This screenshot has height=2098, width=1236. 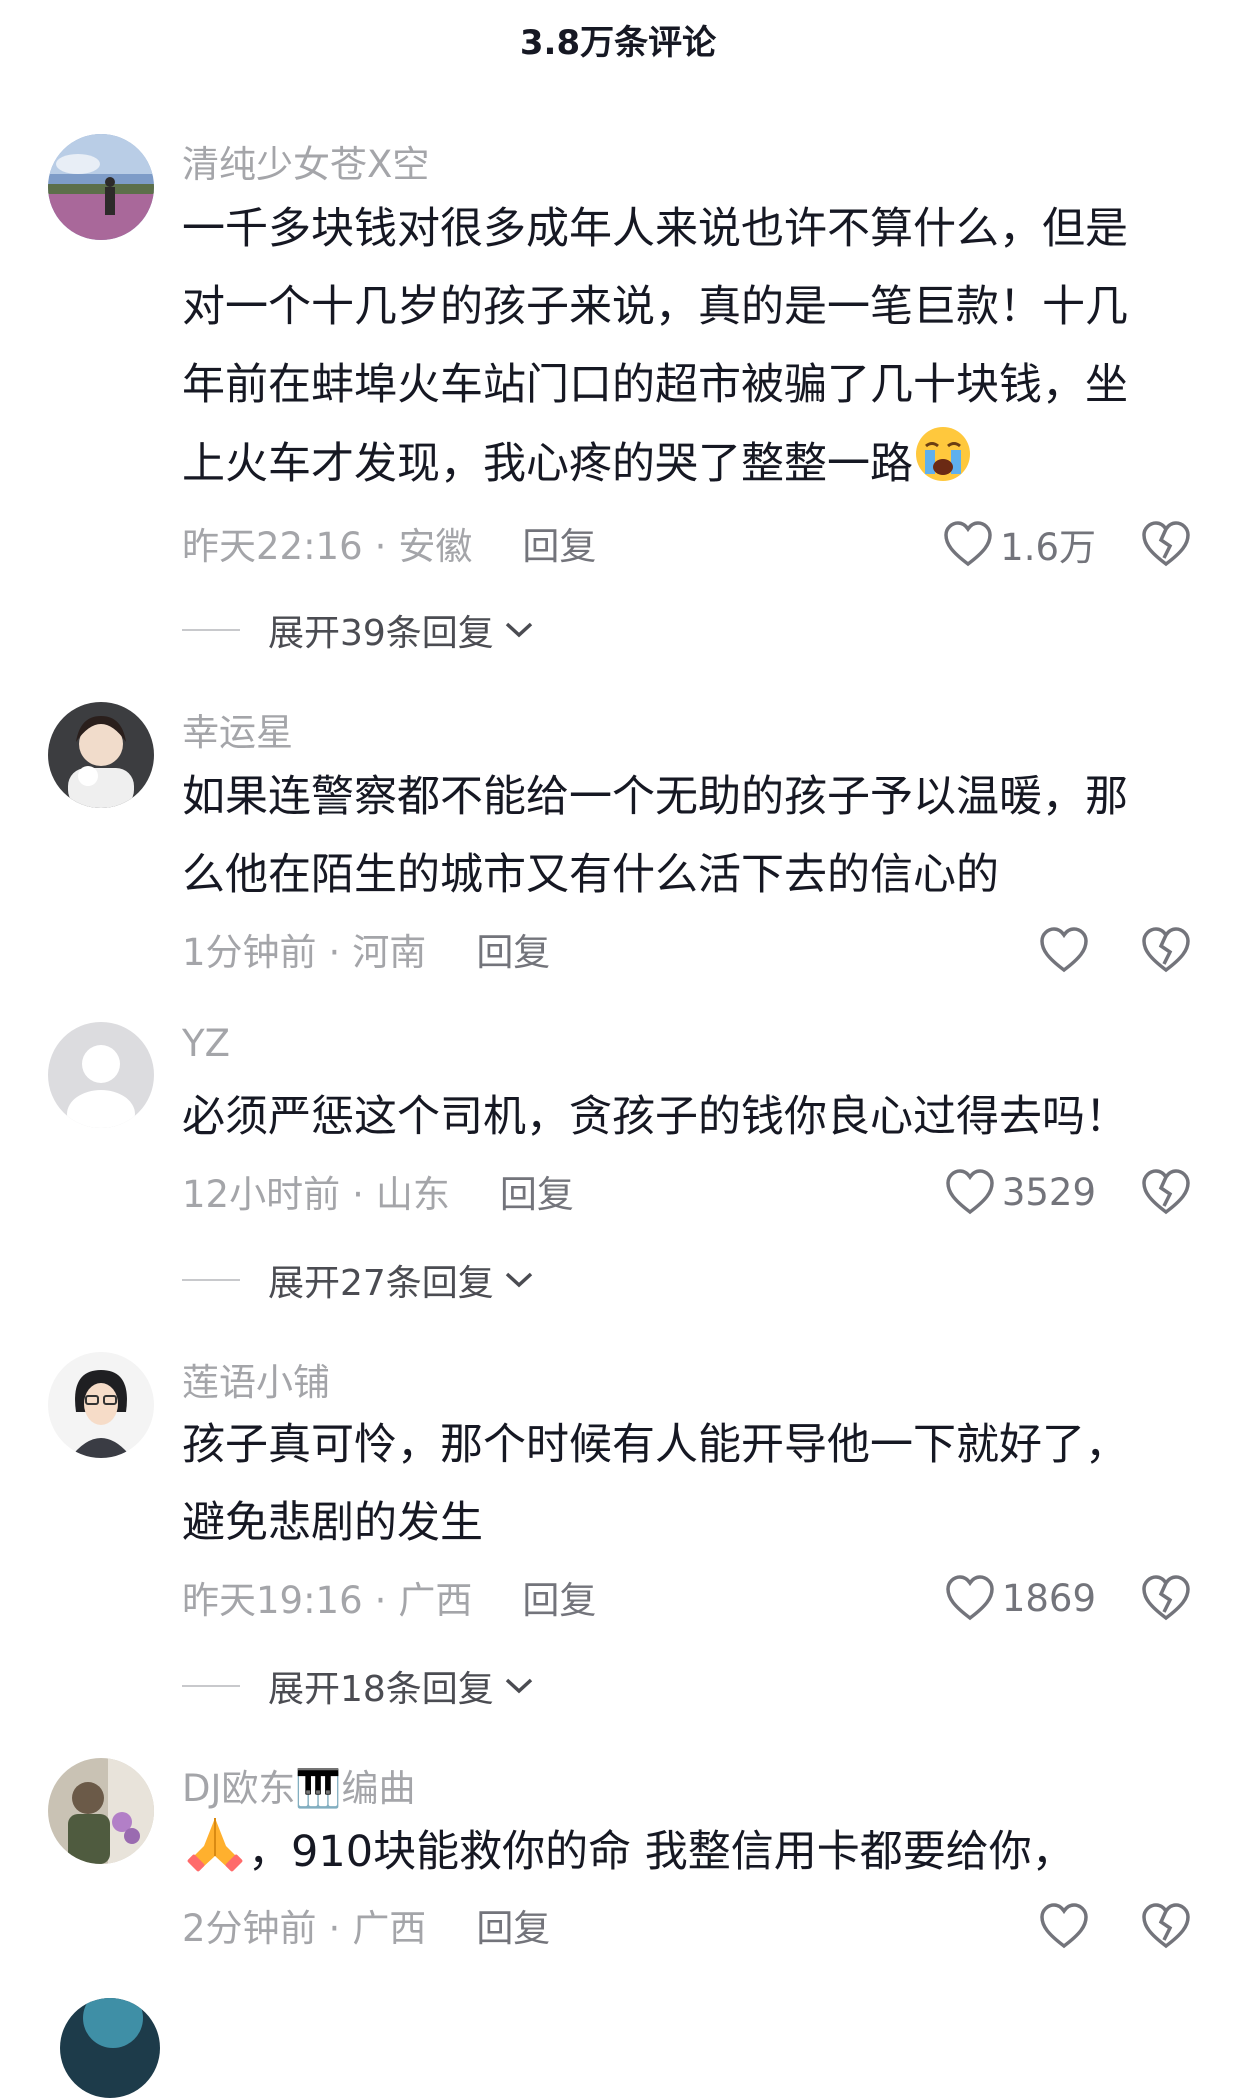 What do you see at coordinates (381, 1689) in the screenshot?
I see `expand-replies-label: 展开18条回复` at bounding box center [381, 1689].